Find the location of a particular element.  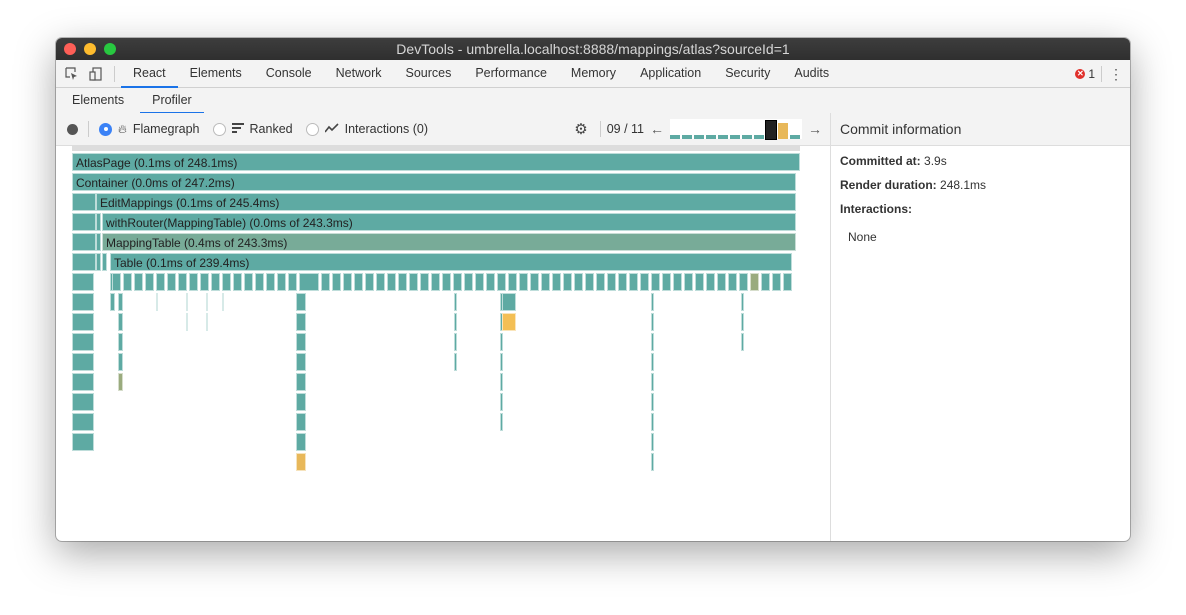

flame-node: MappingTable (0.4ms of 243.3ms) is located at coordinates (449, 242).